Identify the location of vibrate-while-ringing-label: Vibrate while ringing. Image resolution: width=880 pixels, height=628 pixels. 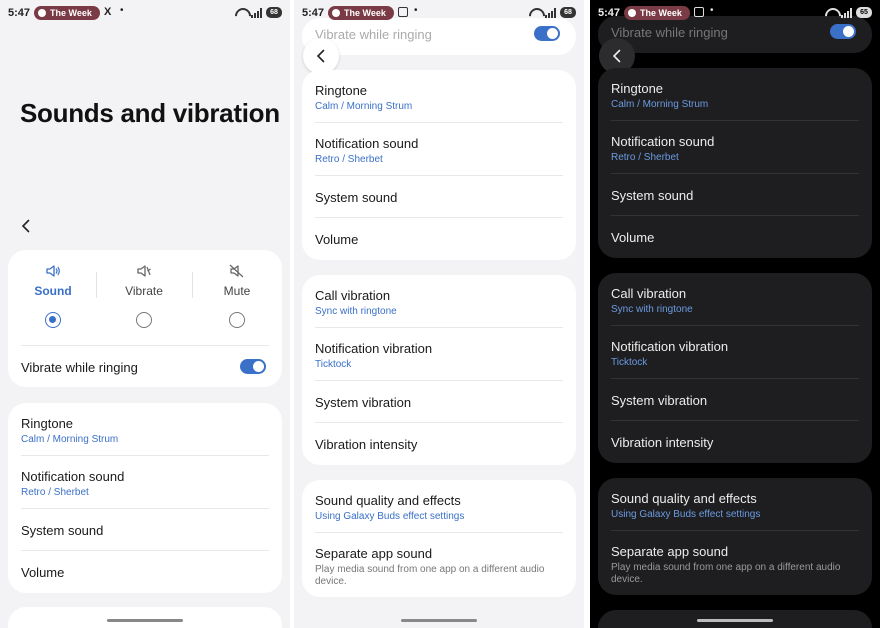
(79, 367).